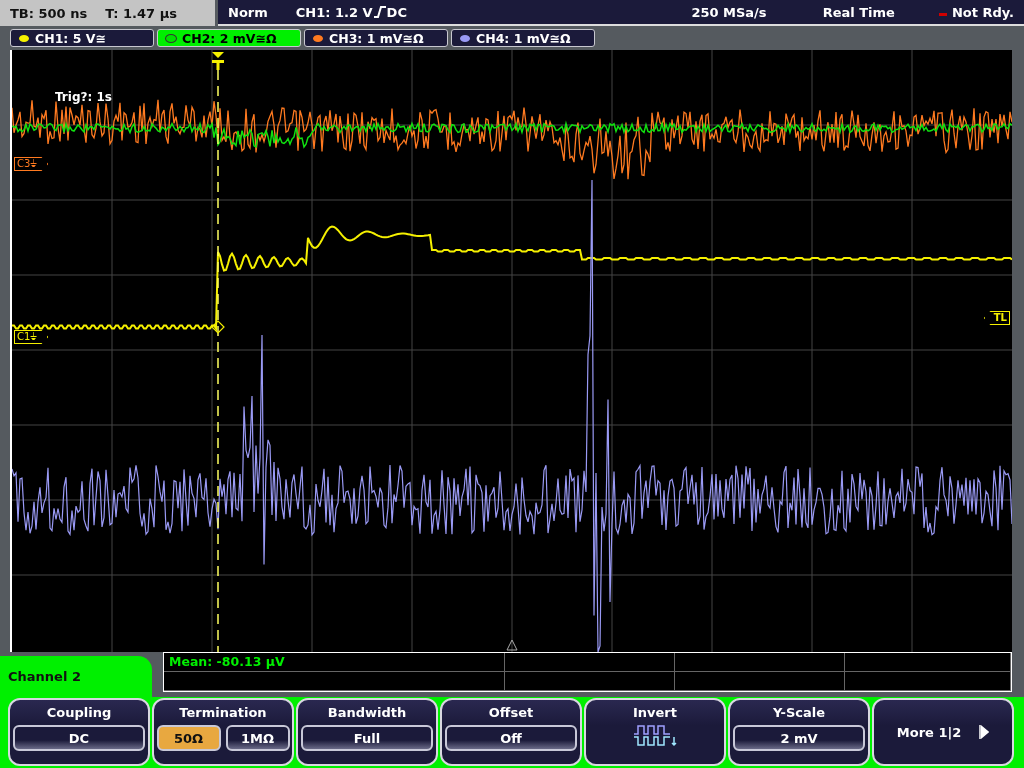 The height and width of the screenshot is (768, 1024). Describe the element at coordinates (858, 12) in the screenshot. I see `acquisition-mode-label: Real Time` at that location.